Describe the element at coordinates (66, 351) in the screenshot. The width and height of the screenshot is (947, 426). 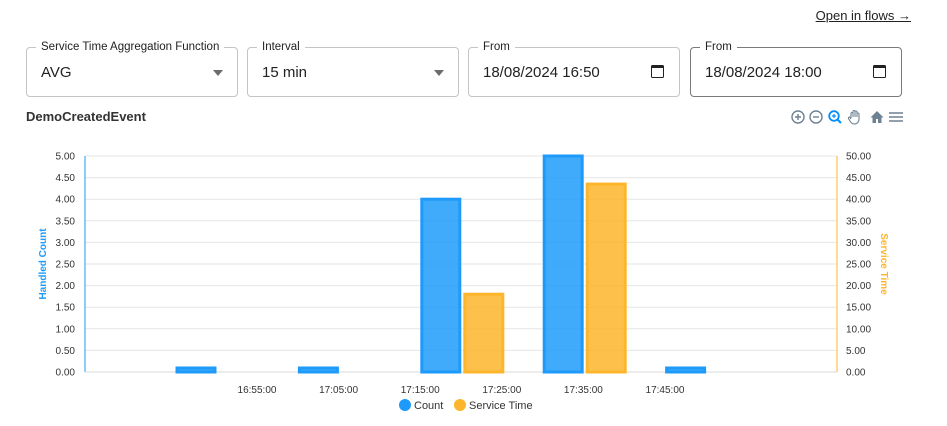
I see `y-left-tick-label: 0.50` at that location.